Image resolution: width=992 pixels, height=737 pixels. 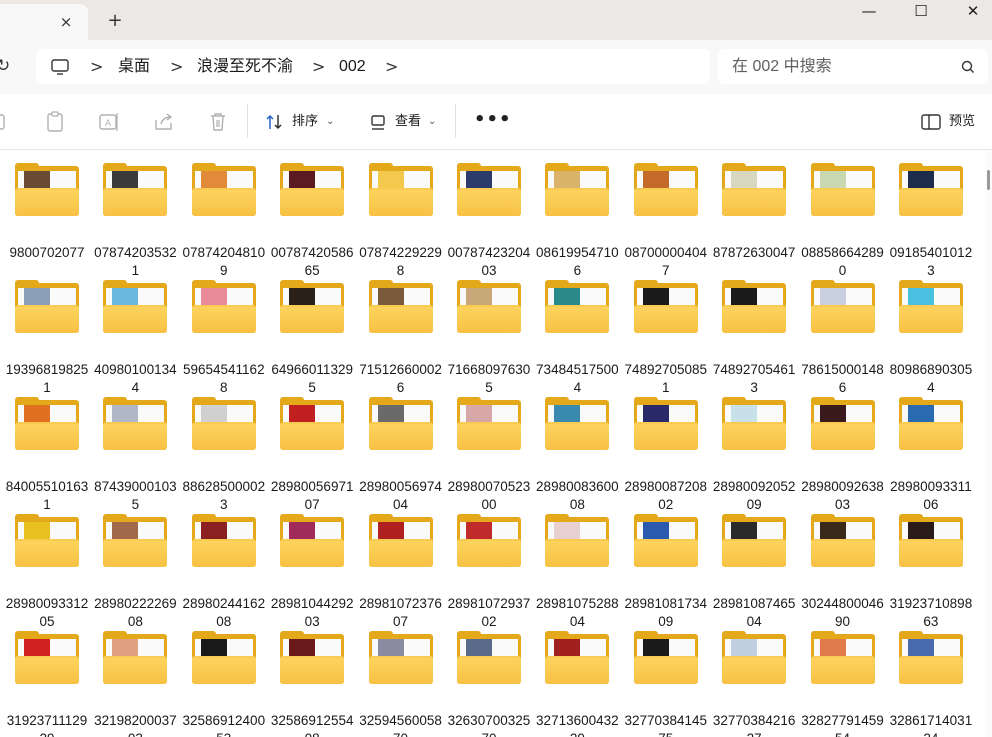 What do you see at coordinates (577, 261) in the screenshot?
I see `folder-name: 086199547106` at bounding box center [577, 261].